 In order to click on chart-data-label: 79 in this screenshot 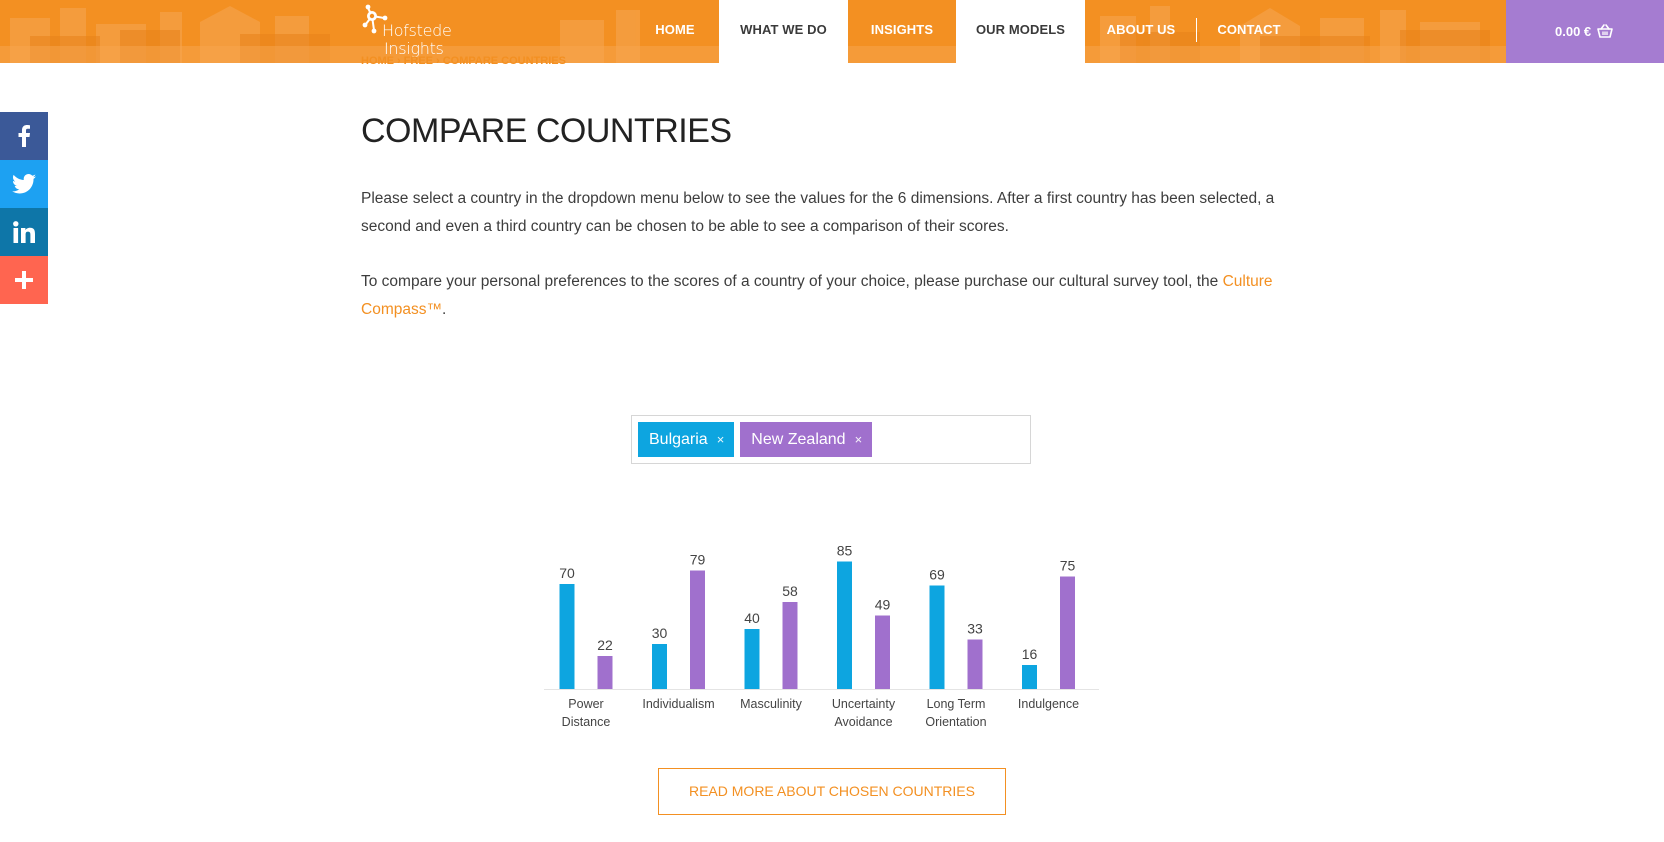, I will do `click(698, 560)`.